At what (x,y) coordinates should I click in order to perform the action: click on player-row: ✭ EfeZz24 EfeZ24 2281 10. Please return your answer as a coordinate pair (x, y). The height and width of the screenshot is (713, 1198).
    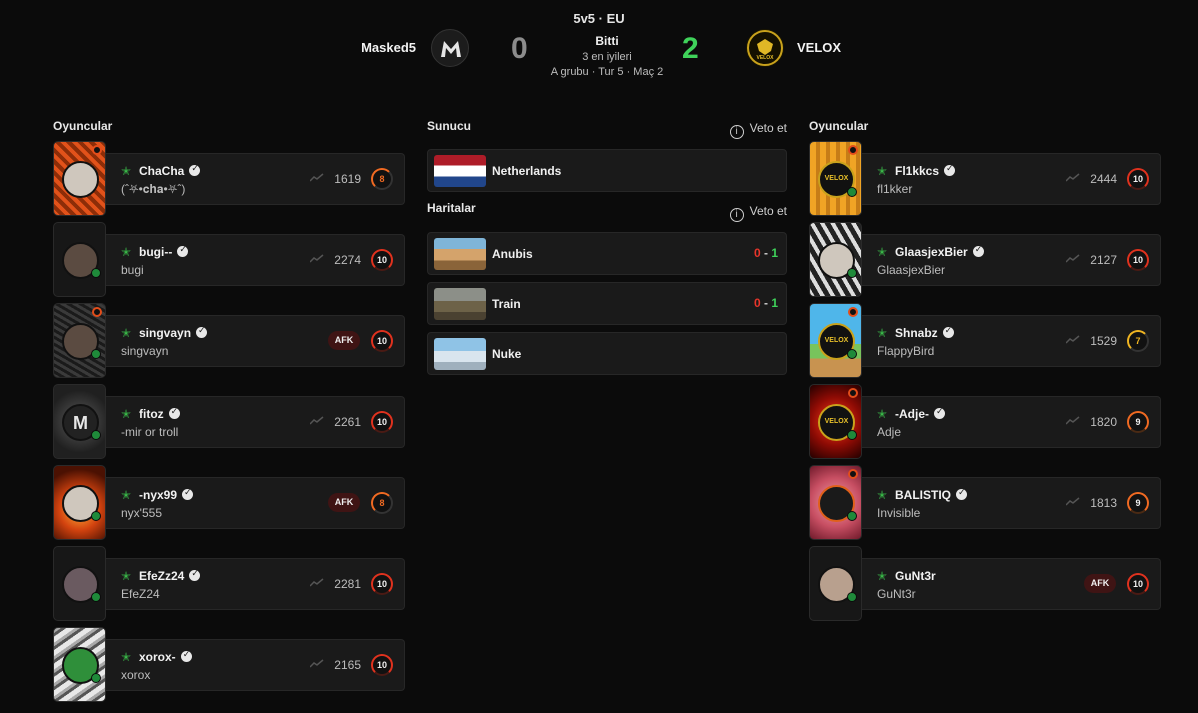
    Looking at the image, I should click on (229, 586).